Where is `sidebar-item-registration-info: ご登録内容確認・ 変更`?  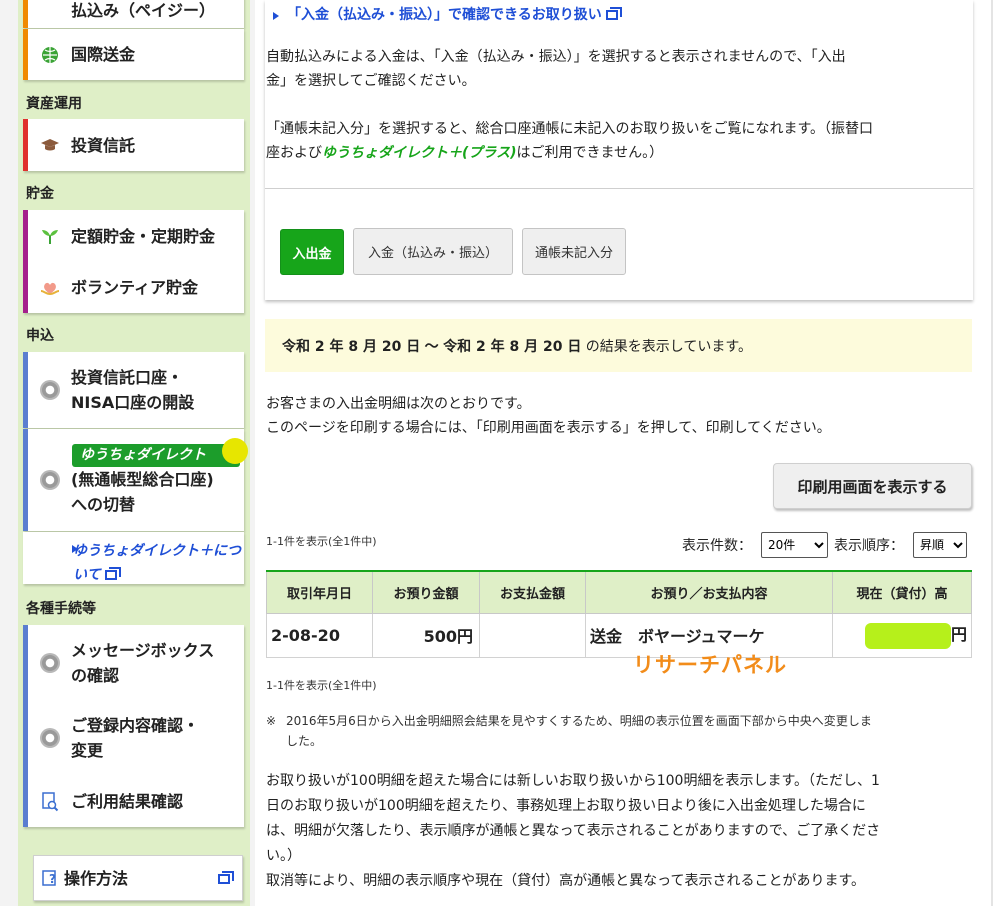
sidebar-item-registration-info: ご登録内容確認・ 変更 is located at coordinates (133, 738).